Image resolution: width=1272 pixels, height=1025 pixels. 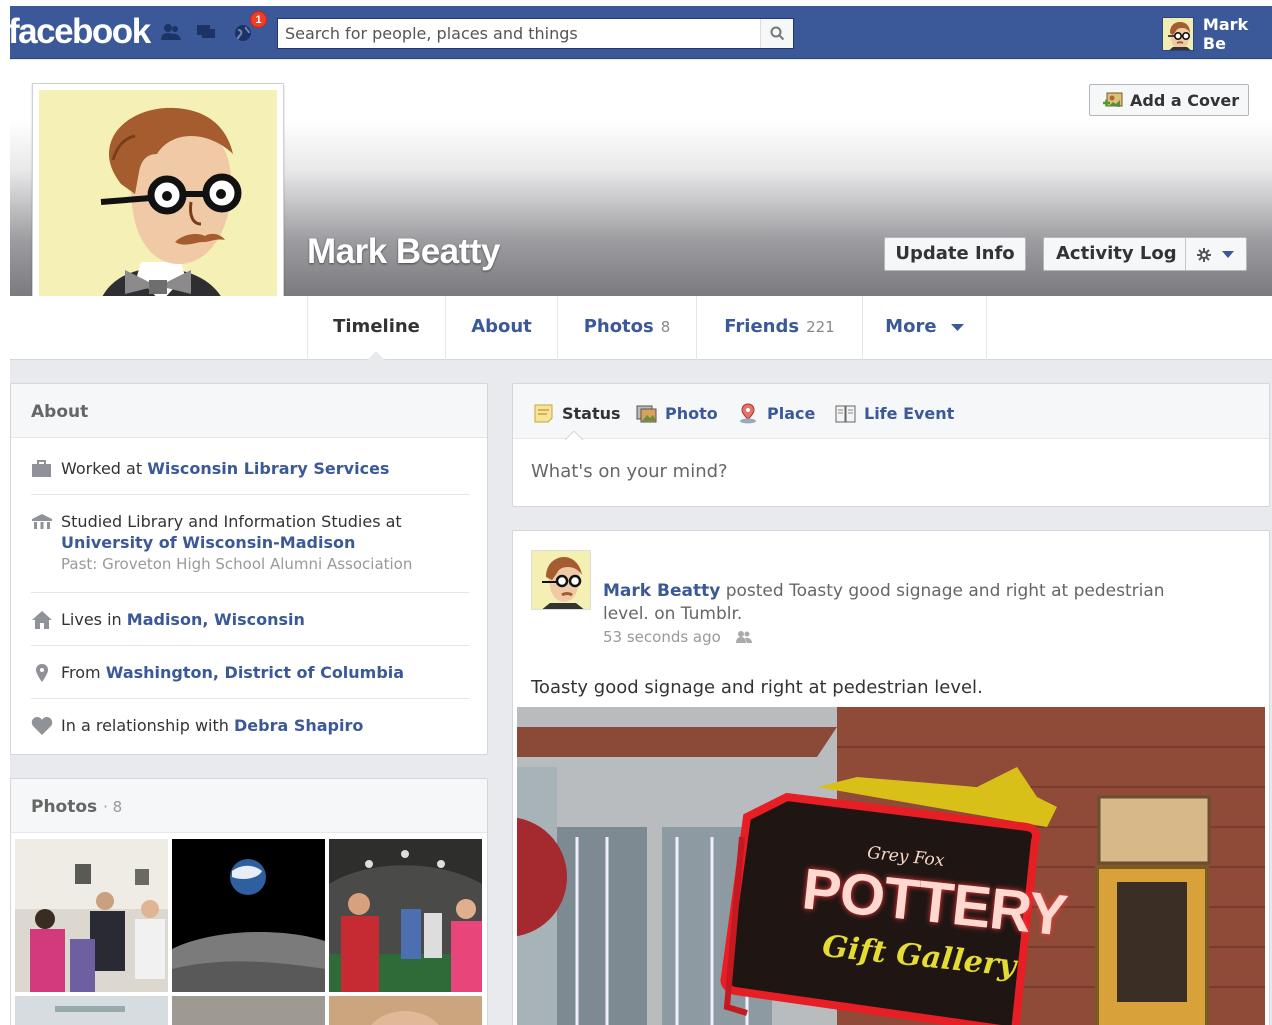 I want to click on photos-panel: Photos · 8, so click(x=249, y=901).